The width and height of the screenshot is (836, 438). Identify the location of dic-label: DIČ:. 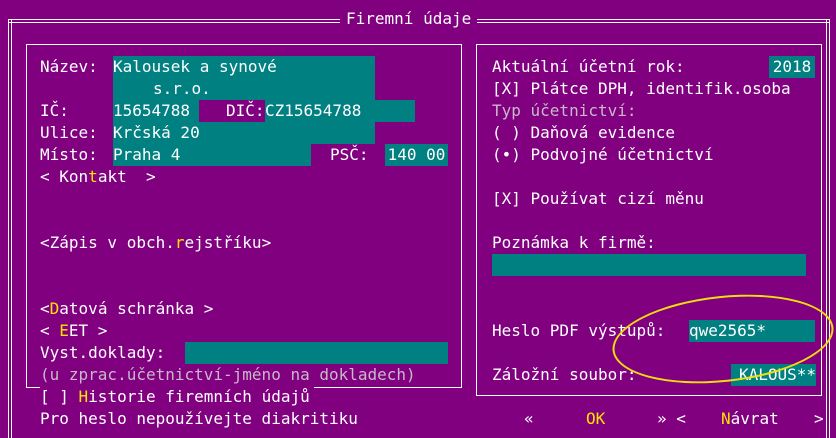
(245, 110).